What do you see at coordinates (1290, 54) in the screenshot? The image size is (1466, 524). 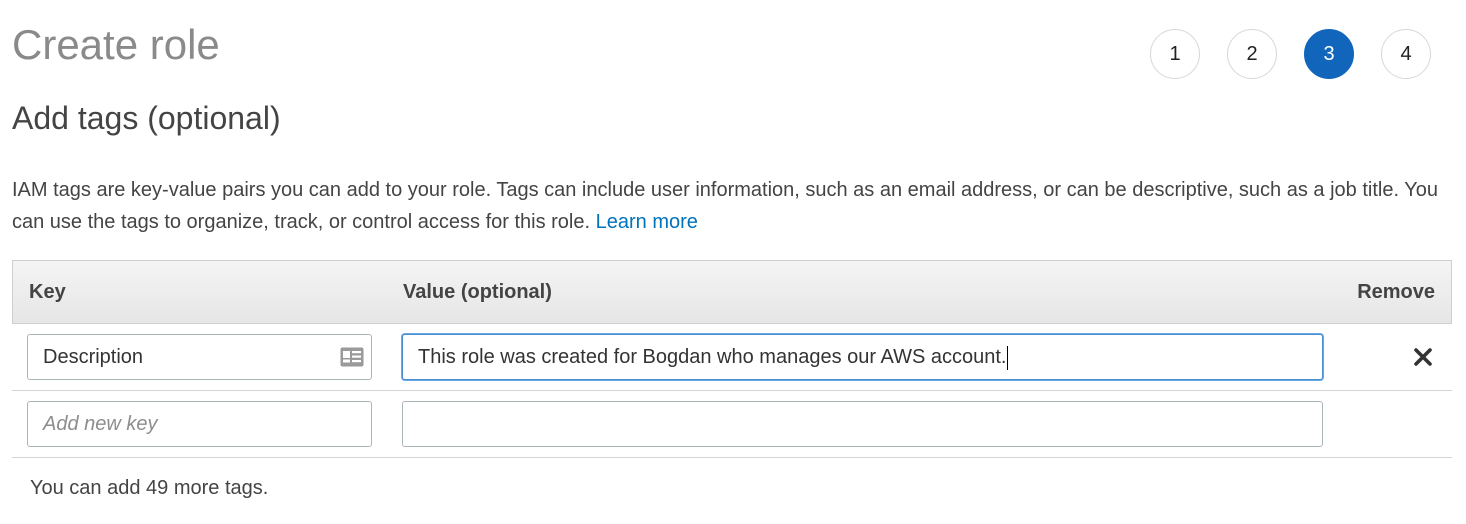 I see `wizard-steps: 1 2 3 4` at bounding box center [1290, 54].